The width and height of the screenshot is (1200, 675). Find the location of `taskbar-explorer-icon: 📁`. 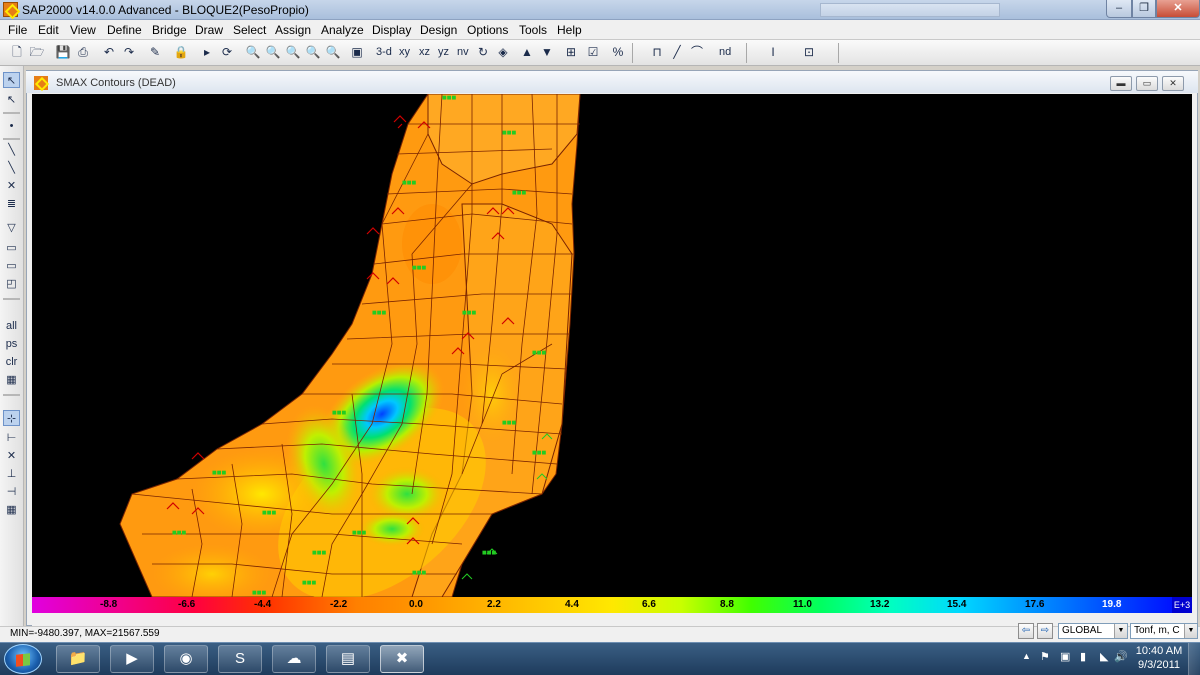

taskbar-explorer-icon: 📁 is located at coordinates (78, 659).